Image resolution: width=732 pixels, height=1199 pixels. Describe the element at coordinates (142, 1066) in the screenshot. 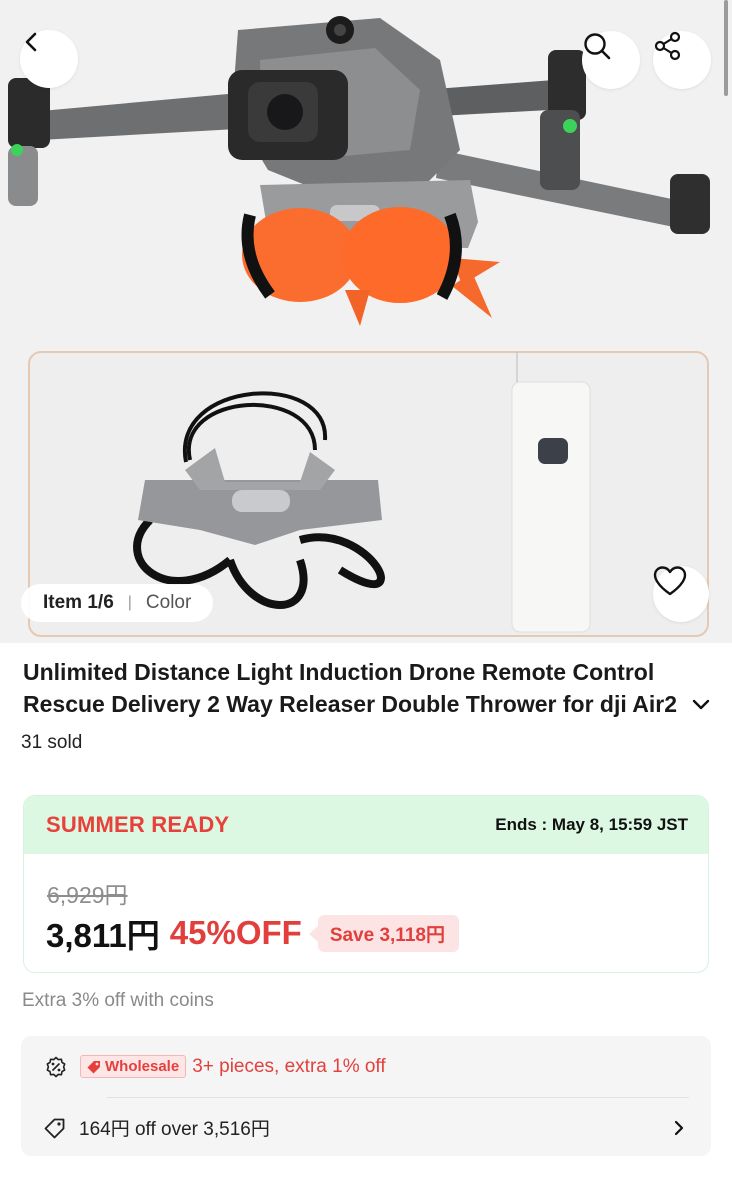

I see `wholesale-tag-label: Wholesale` at that location.